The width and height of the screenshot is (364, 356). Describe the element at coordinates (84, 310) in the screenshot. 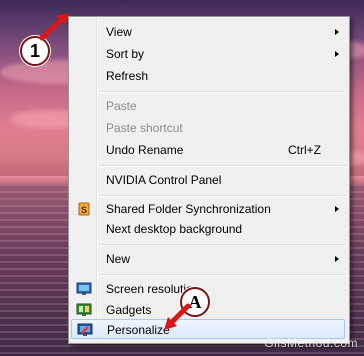

I see `gadgets-icon` at that location.